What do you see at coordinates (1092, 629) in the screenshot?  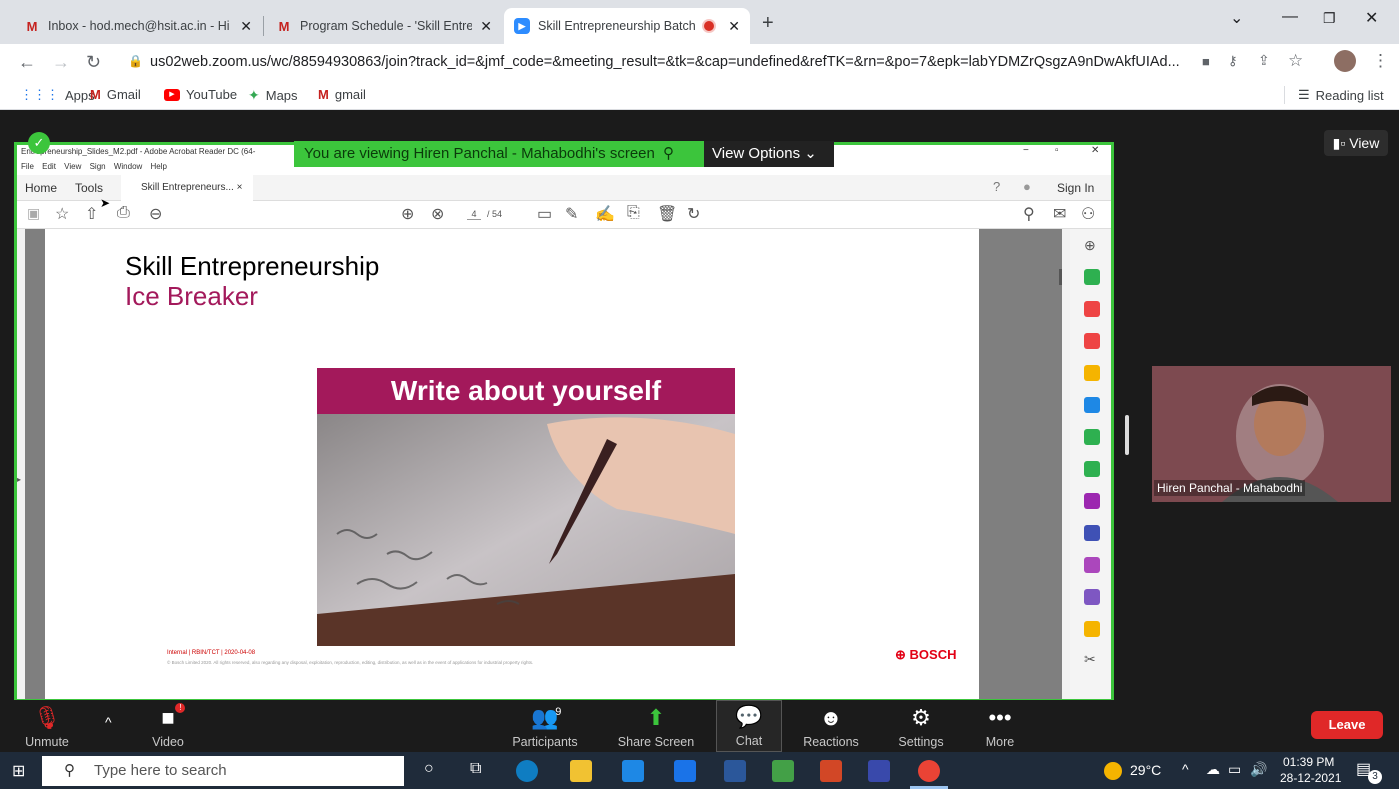 I see `edit-pdf-icon` at bounding box center [1092, 629].